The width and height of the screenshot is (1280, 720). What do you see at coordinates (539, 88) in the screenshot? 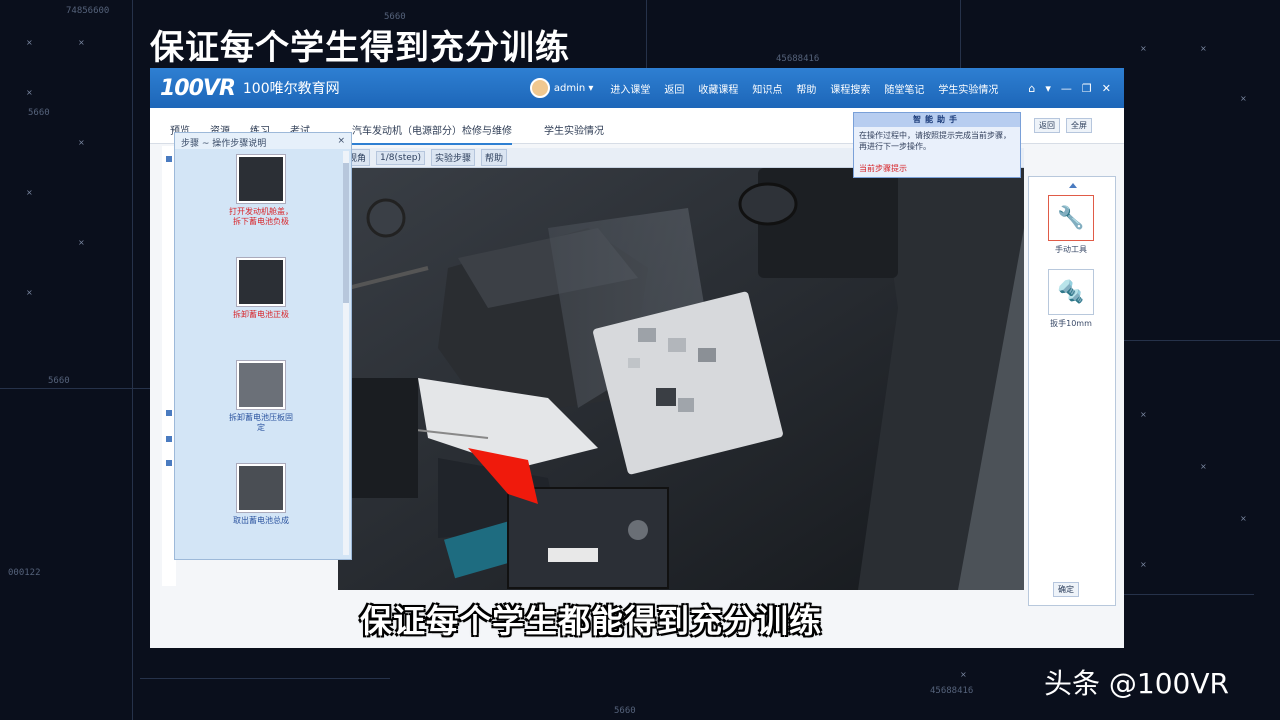
I see `avatar` at bounding box center [539, 88].